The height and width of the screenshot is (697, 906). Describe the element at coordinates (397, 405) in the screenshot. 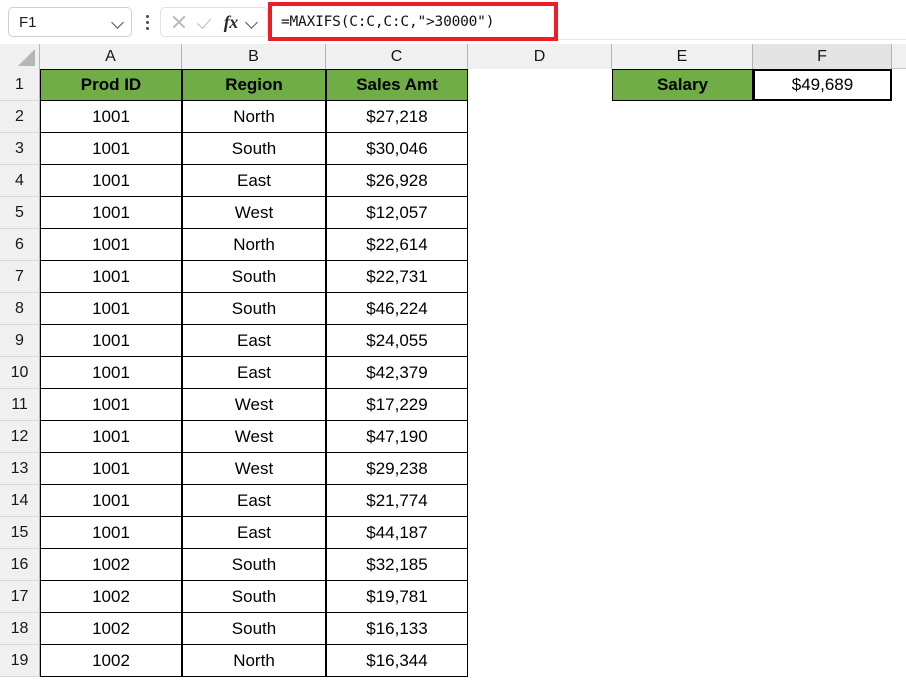

I see `cell-sales-amt: $17,229` at that location.